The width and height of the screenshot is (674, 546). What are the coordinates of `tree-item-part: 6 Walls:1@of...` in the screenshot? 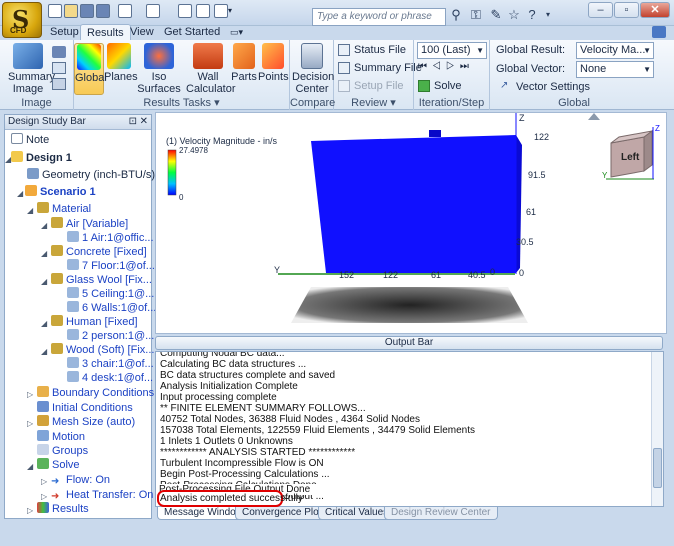 It's located at (111, 308).